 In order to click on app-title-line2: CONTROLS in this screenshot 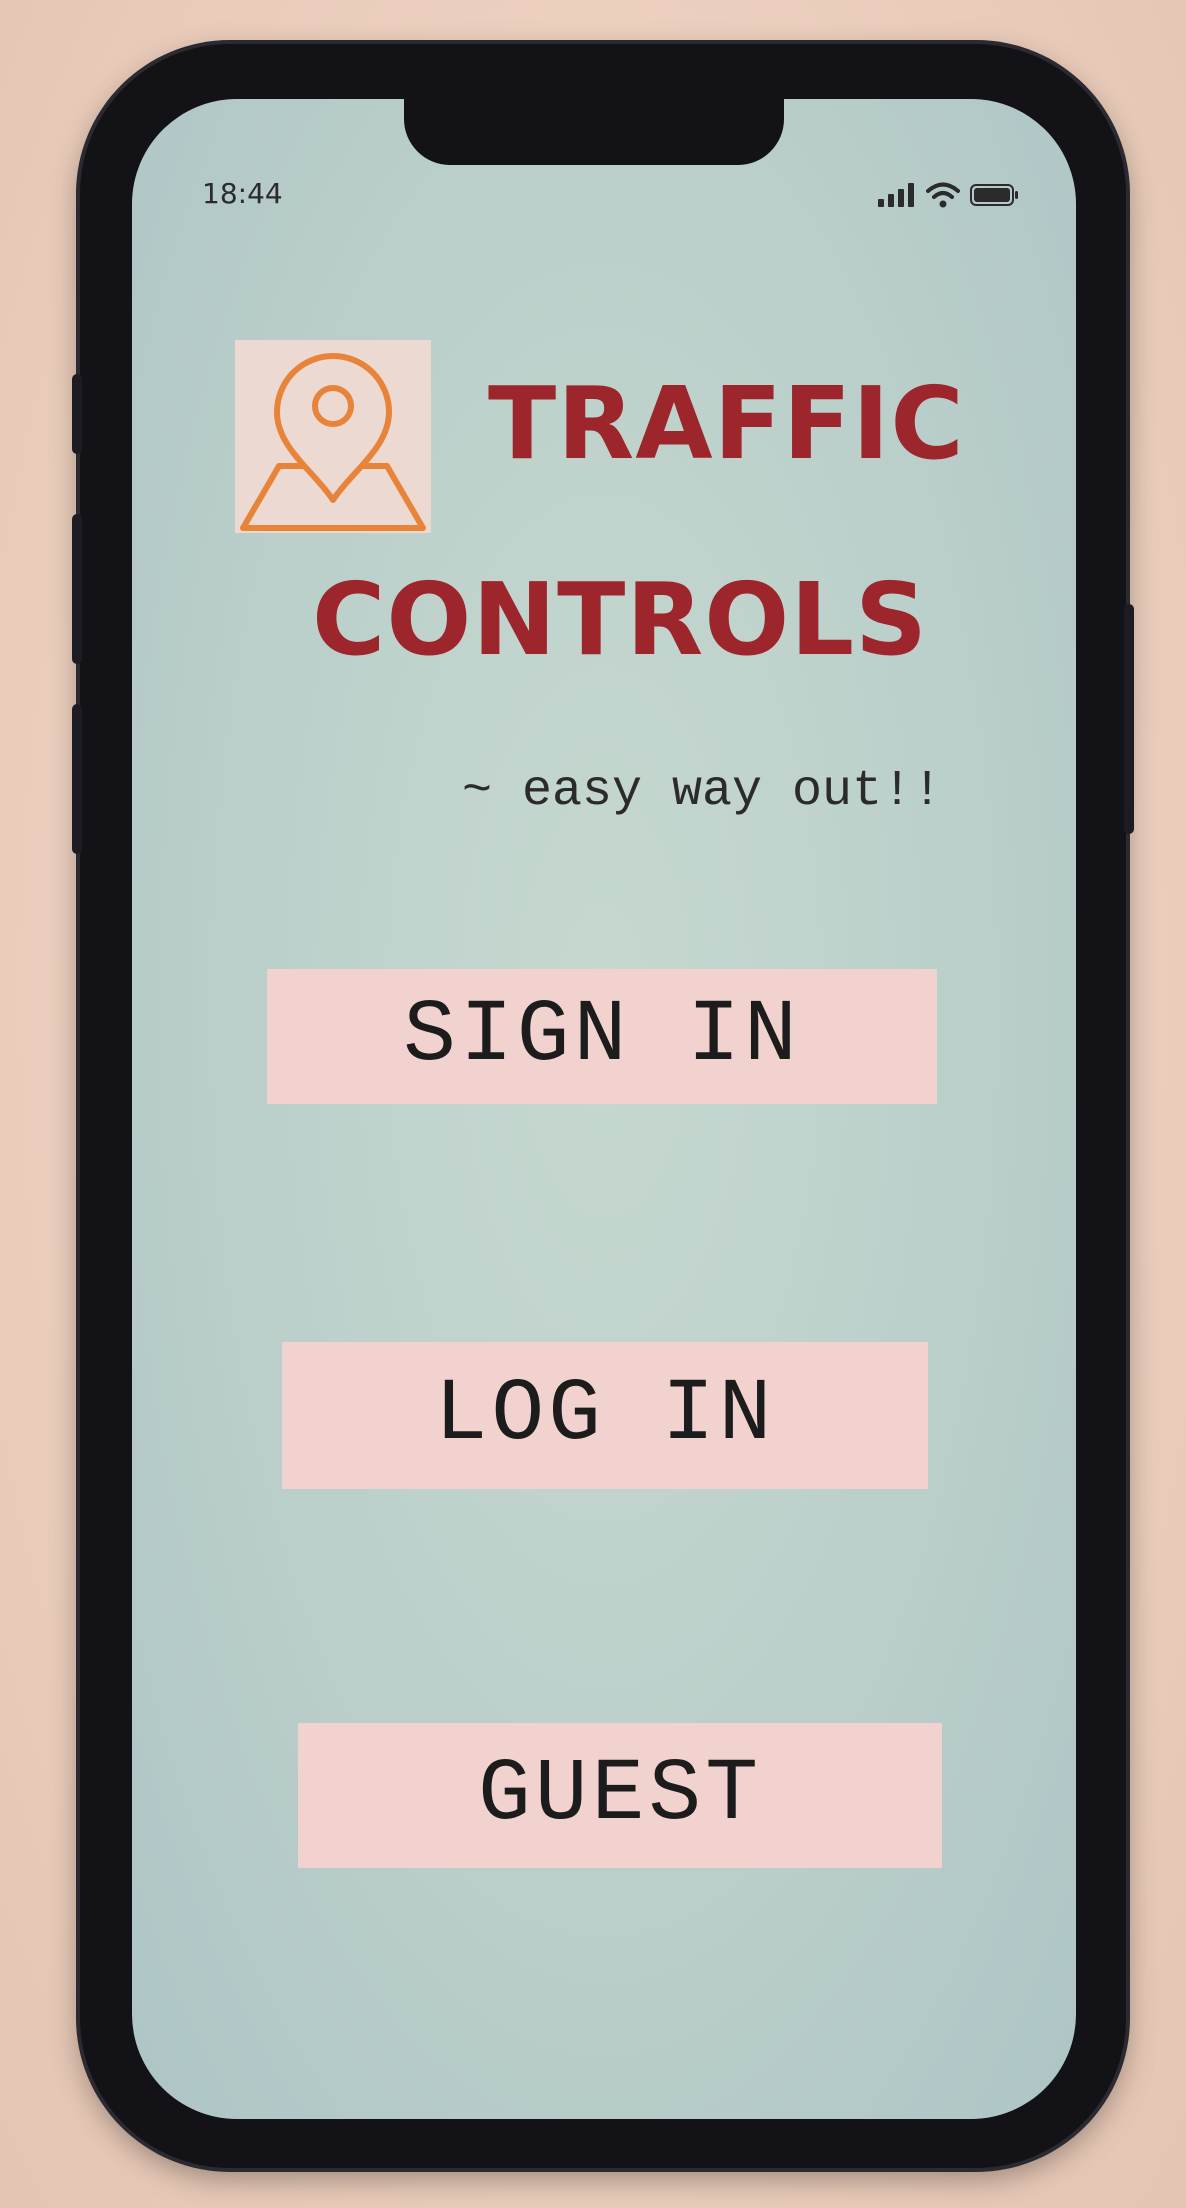, I will do `click(620, 619)`.